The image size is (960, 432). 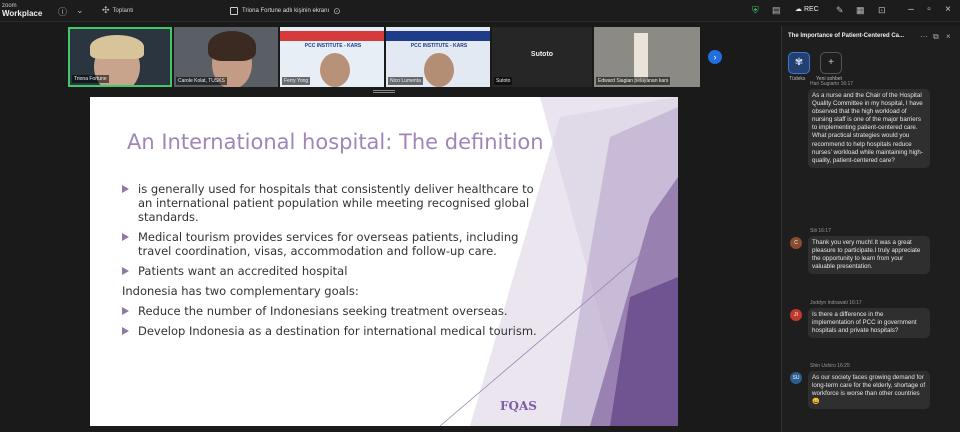 I want to click on shield-icon: ⛨, so click(x=755, y=10).